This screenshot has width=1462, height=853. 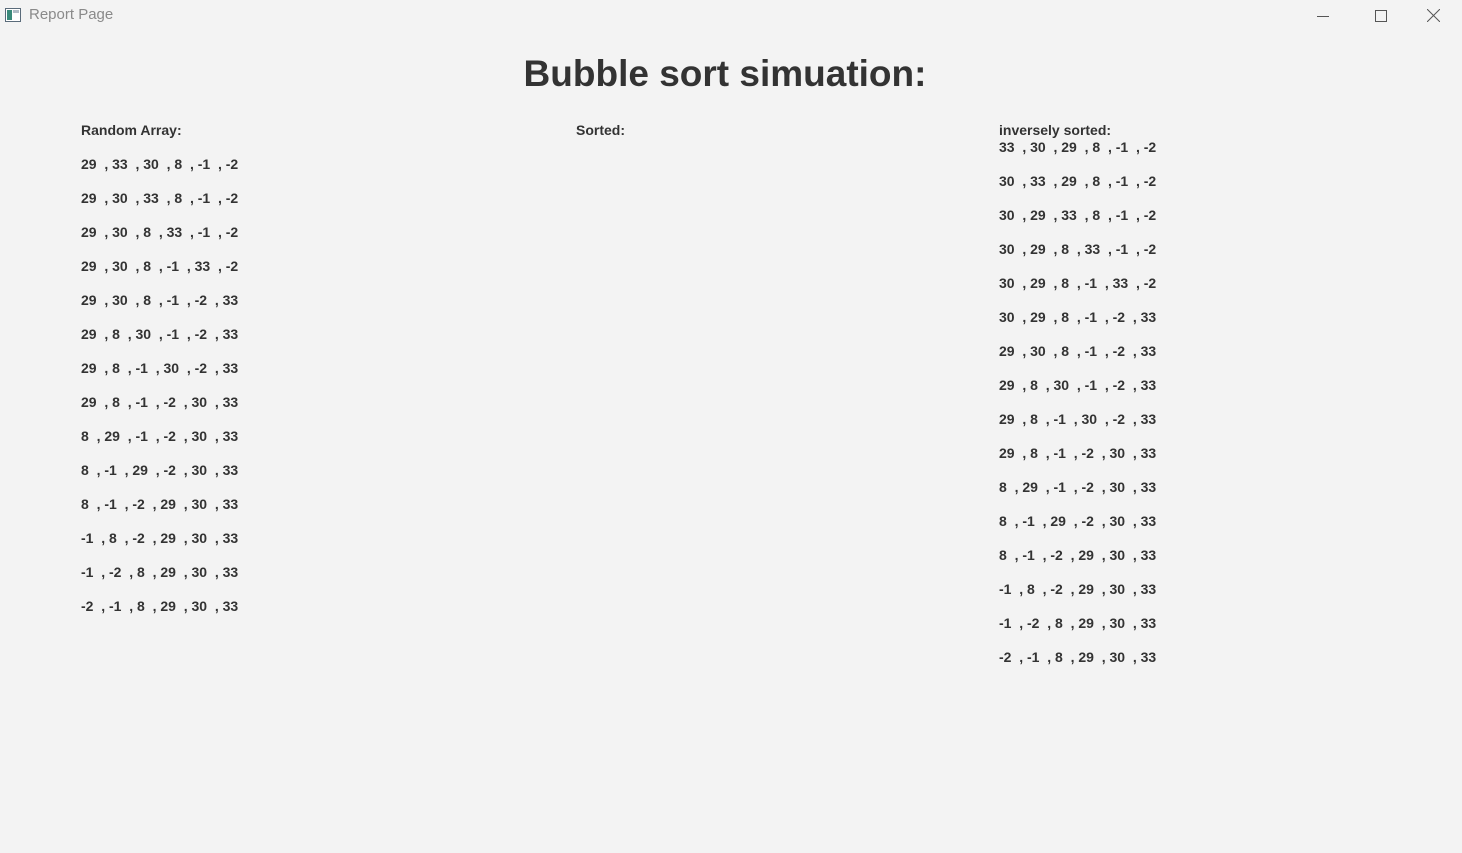 What do you see at coordinates (1078, 623) in the screenshot?
I see `inversely-sorted-row: -1 , -2 , 8 , 29 , 30 , 33` at bounding box center [1078, 623].